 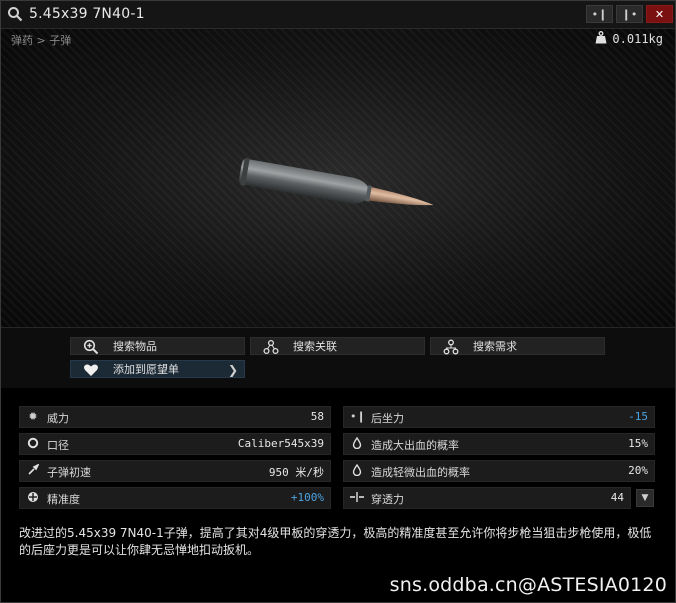 I want to click on stat-value: -15, so click(x=638, y=416).